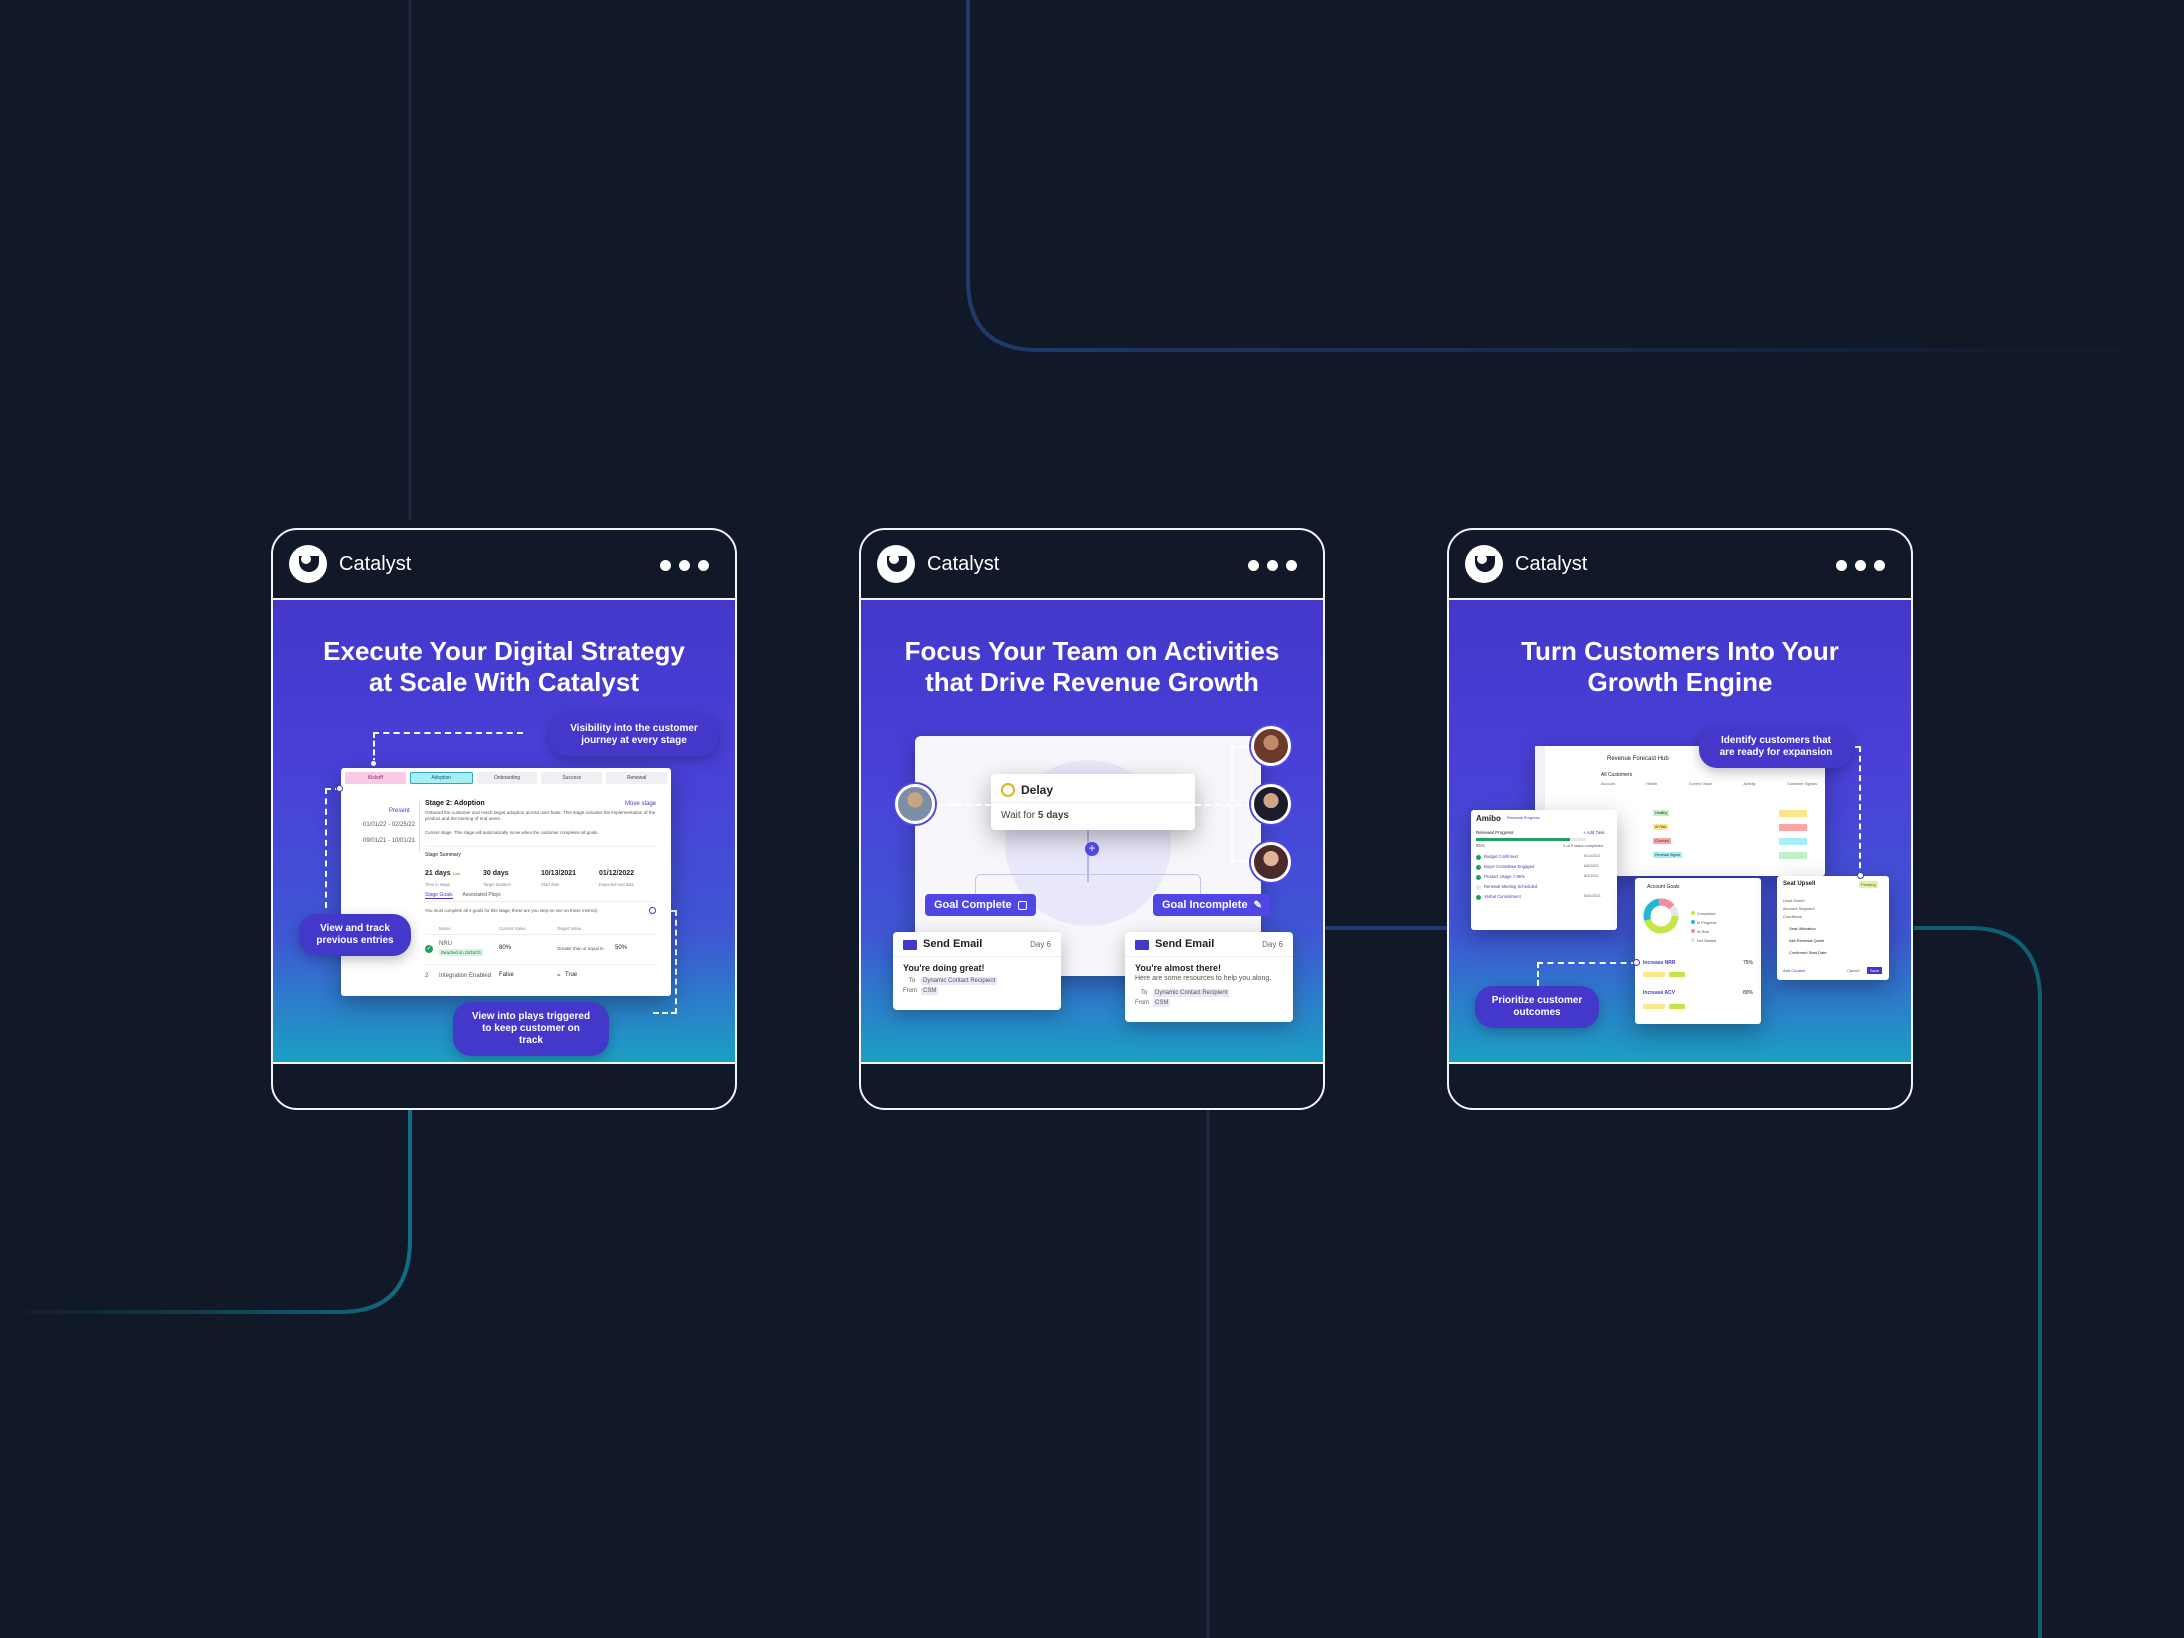  What do you see at coordinates (1654, 974) in the screenshot?
I see `status-badge` at bounding box center [1654, 974].